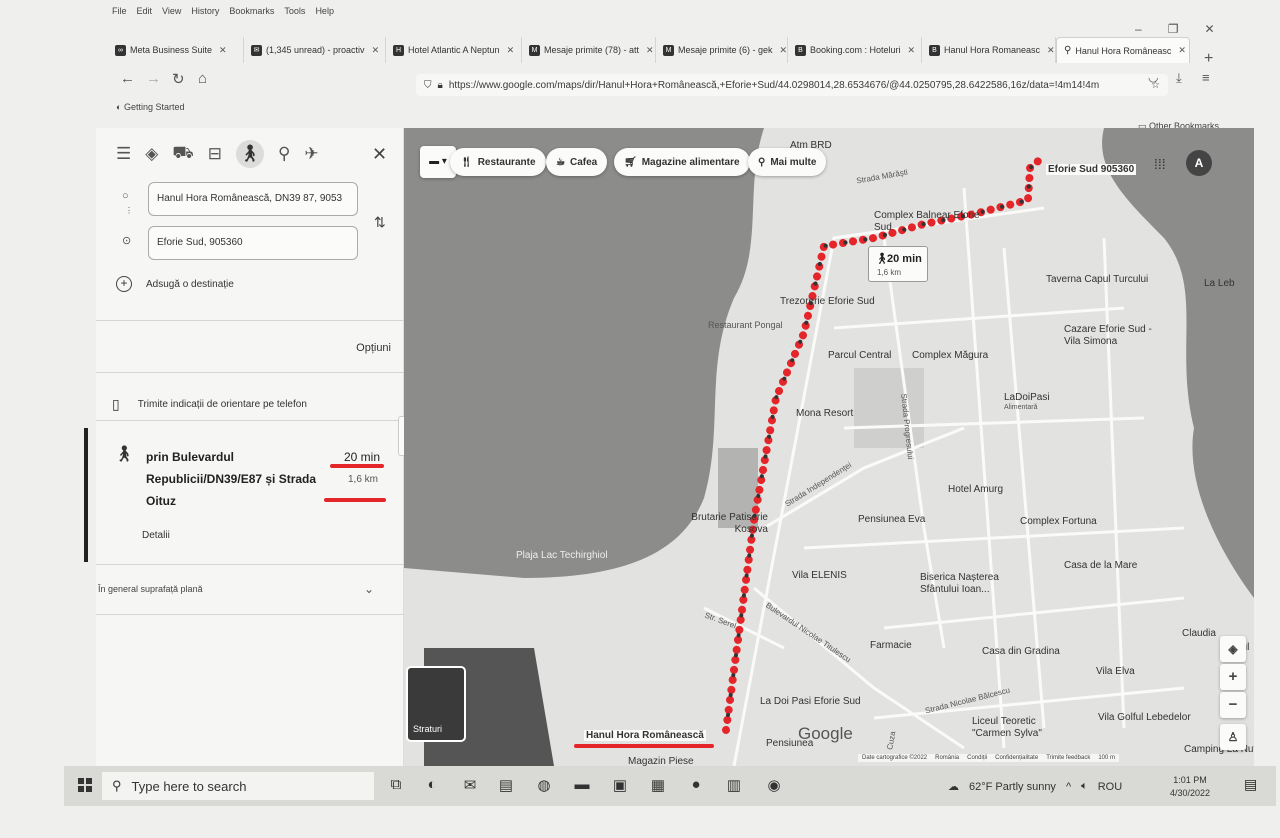  Describe the element at coordinates (819, 575) in the screenshot. I see `map-label: Vila ELENIS` at that location.